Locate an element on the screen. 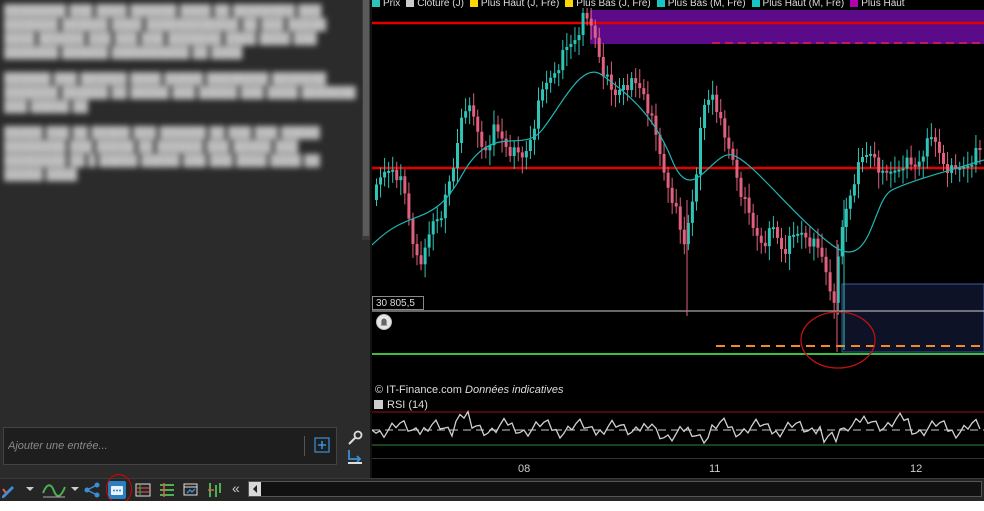 The width and height of the screenshot is (984, 511). indicator-icon is located at coordinates (54, 490).